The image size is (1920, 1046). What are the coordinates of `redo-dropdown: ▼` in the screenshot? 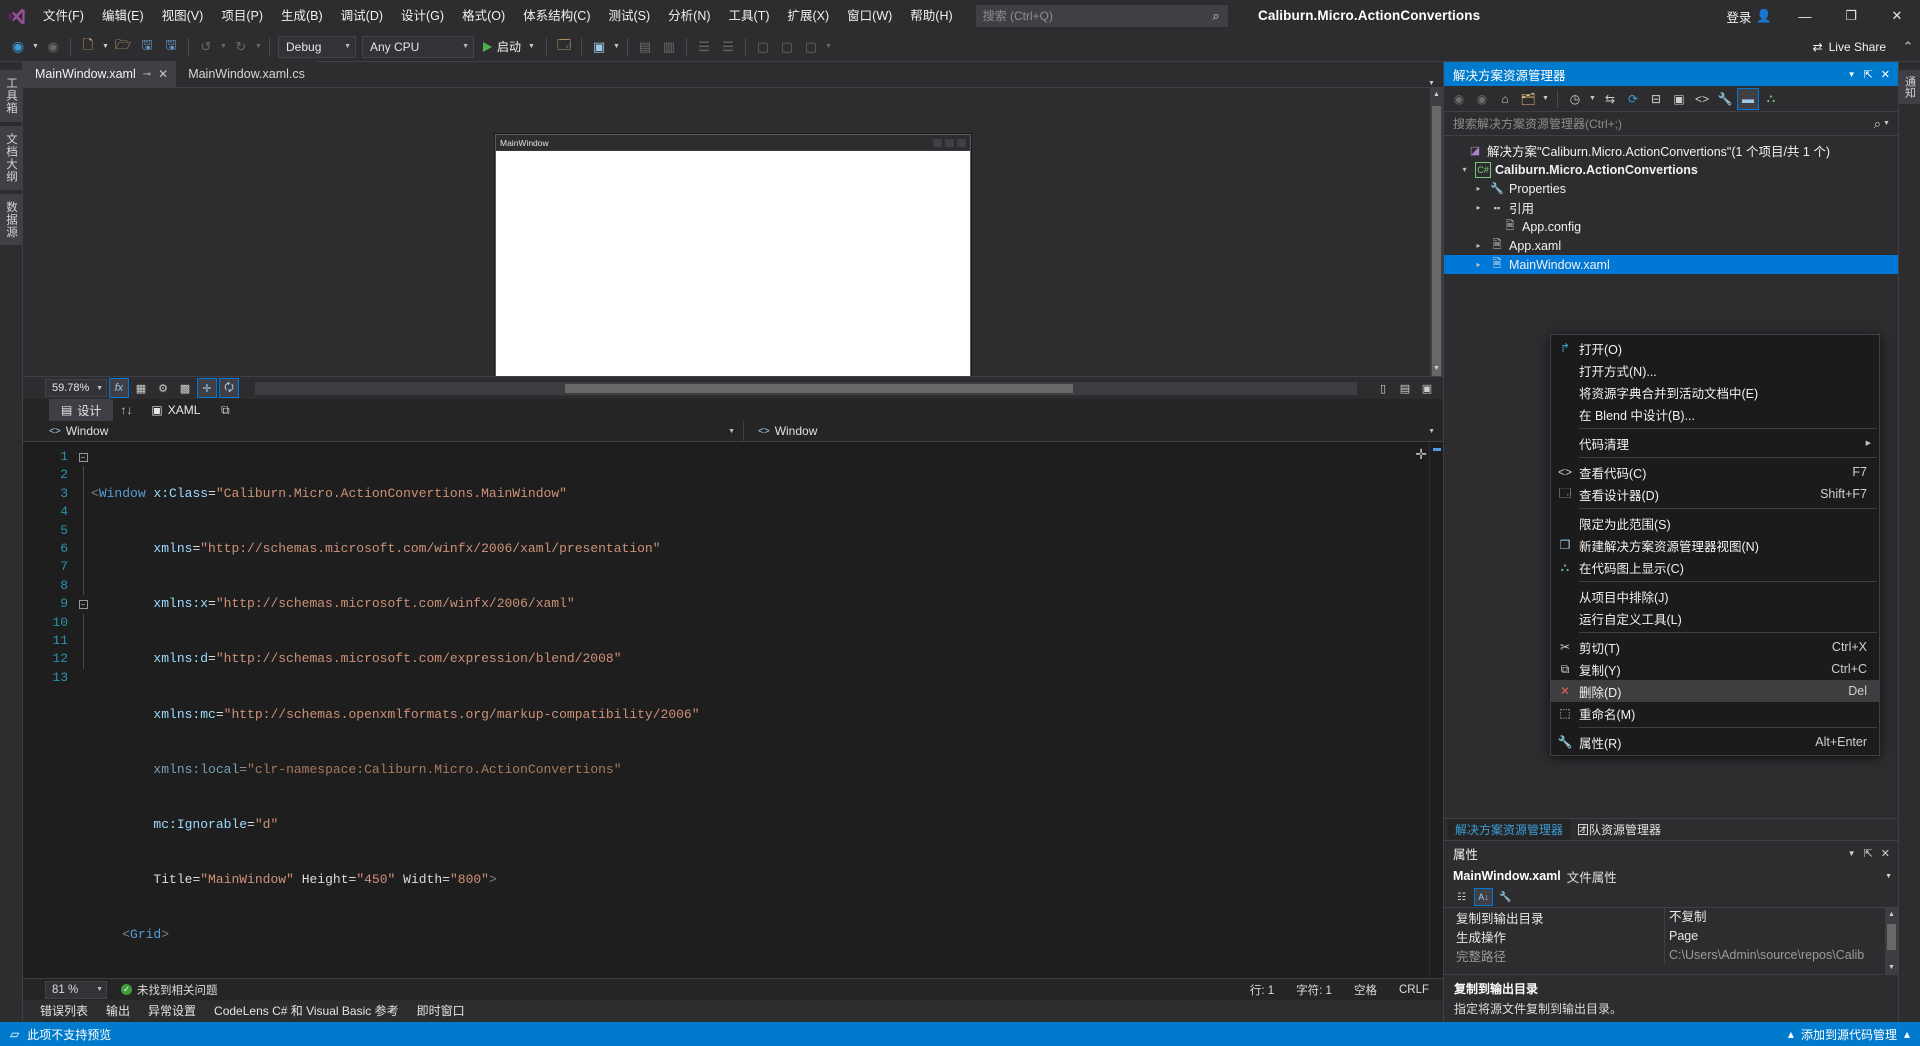 It's located at (258, 46).